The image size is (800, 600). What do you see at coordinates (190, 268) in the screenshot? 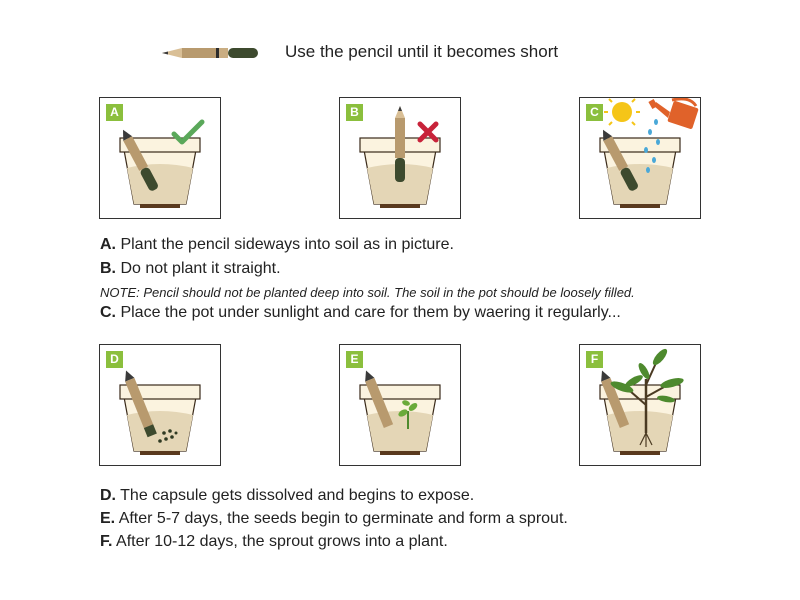
I see `caption-b: B. Do not plant it straight.` at bounding box center [190, 268].